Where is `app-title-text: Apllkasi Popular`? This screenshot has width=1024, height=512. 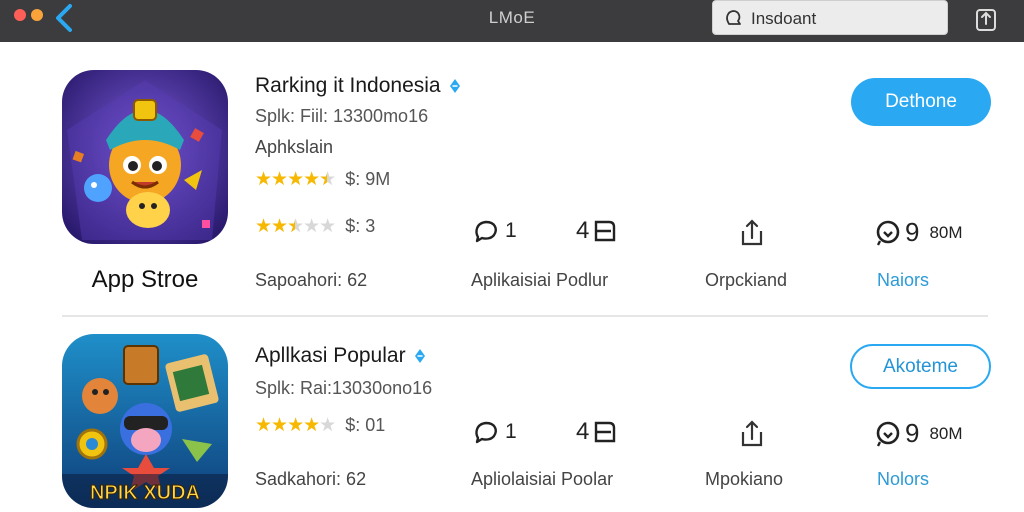 app-title-text: Apllkasi Popular is located at coordinates (330, 355).